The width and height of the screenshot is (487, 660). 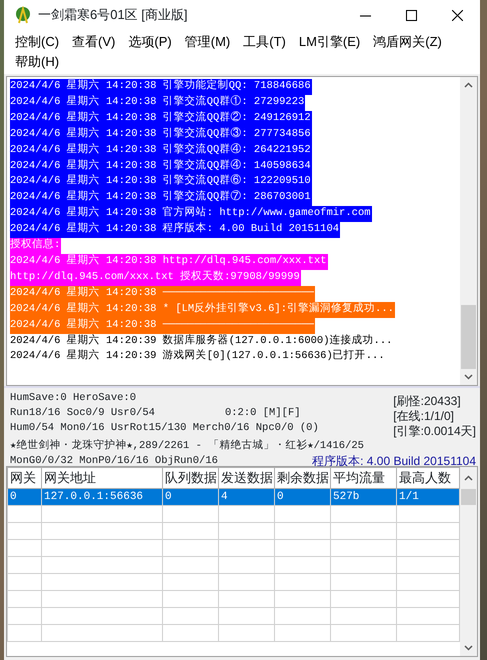 What do you see at coordinates (266, 42) in the screenshot?
I see `menu-item: 工具(T)` at bounding box center [266, 42].